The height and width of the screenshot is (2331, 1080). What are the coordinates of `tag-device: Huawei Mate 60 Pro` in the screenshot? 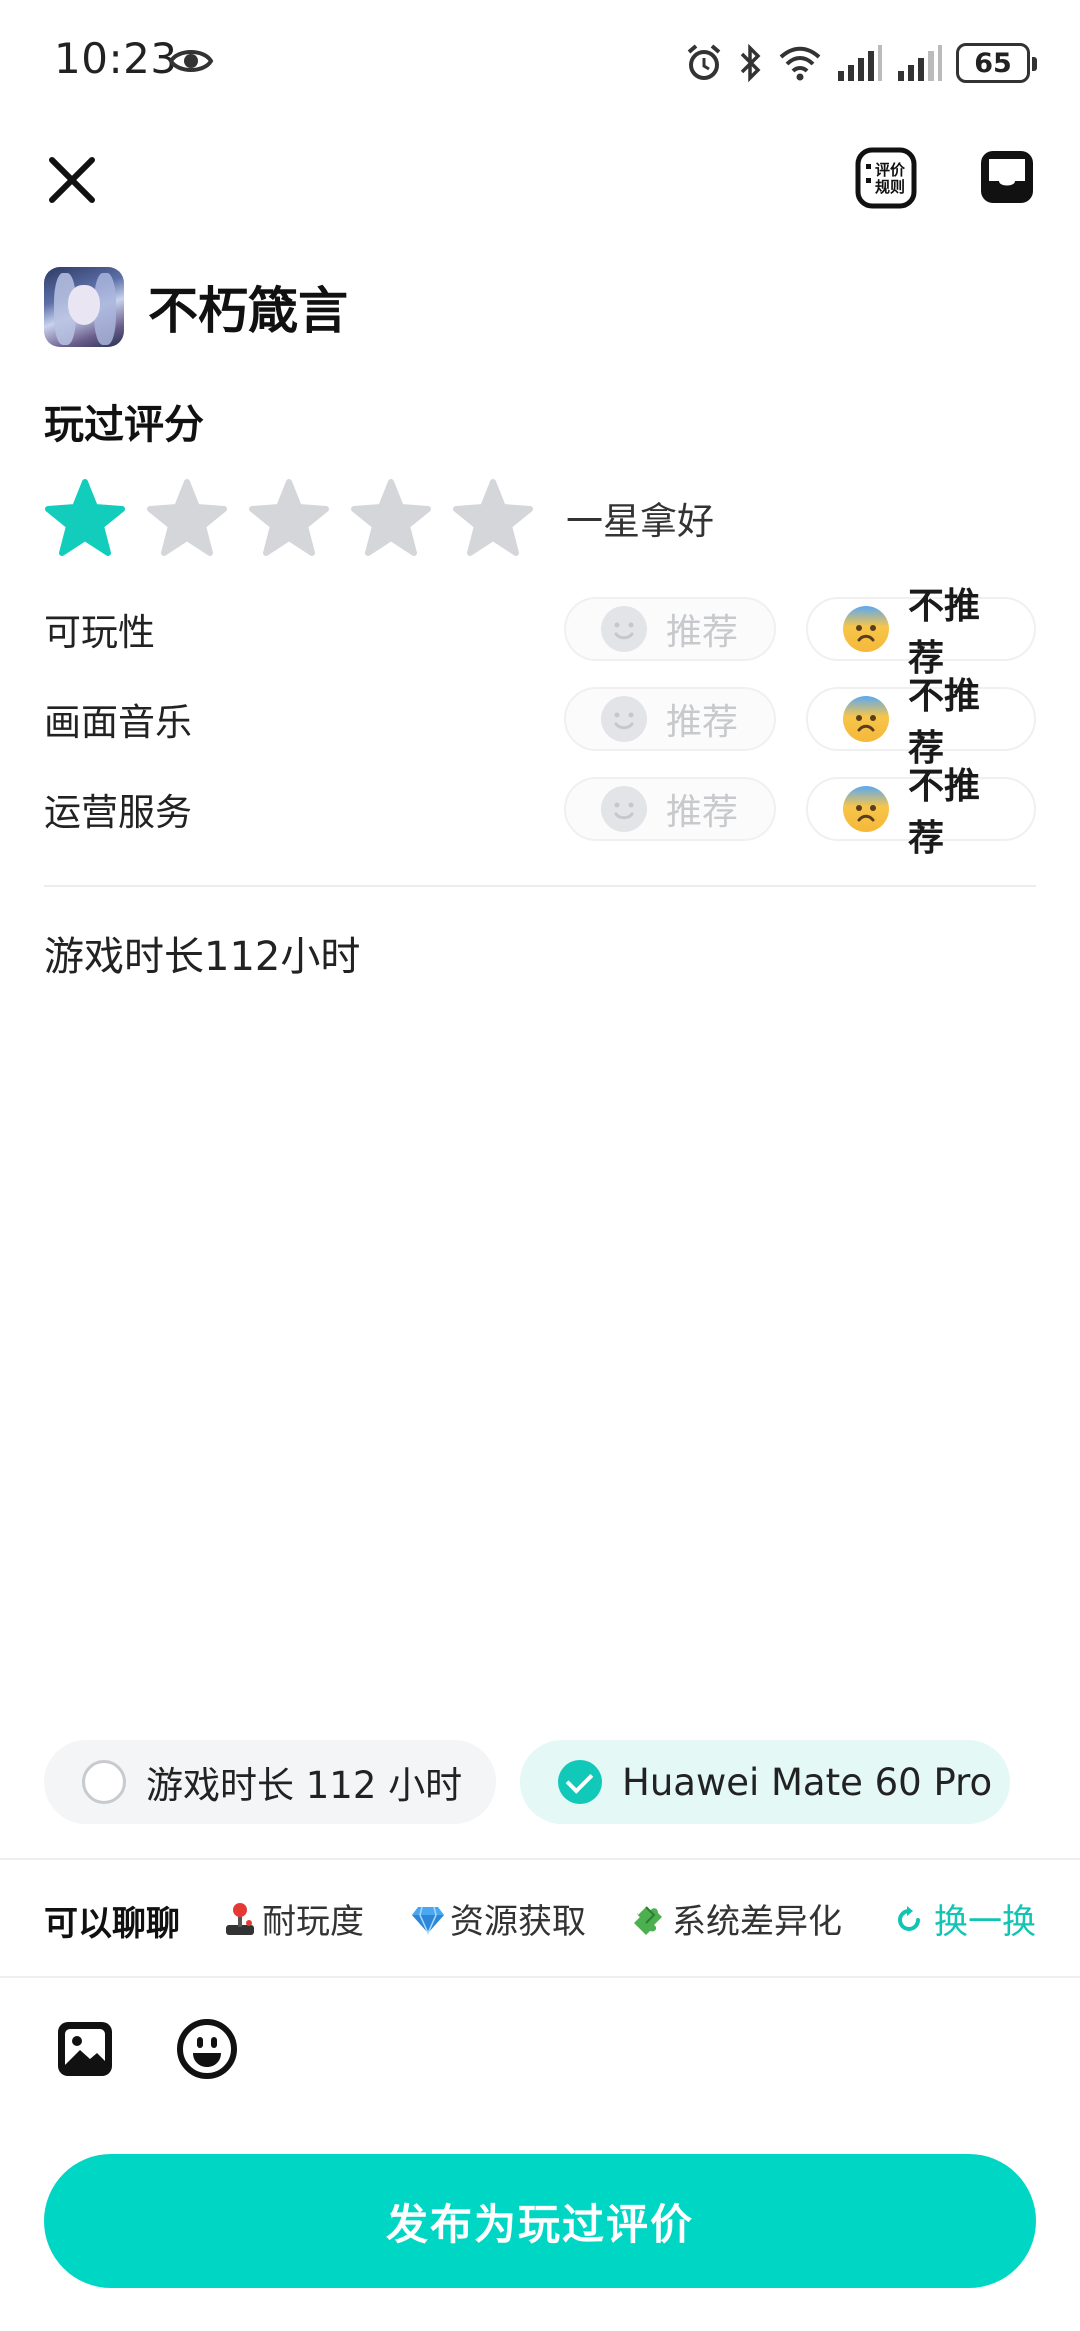 It's located at (765, 1782).